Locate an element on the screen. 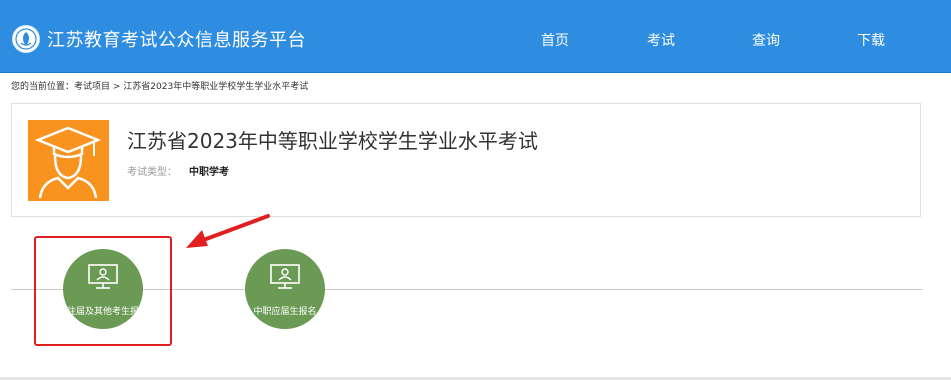 This screenshot has width=951, height=380. site-title: 江苏教育考试公众信息服务平台 is located at coordinates (176, 39).